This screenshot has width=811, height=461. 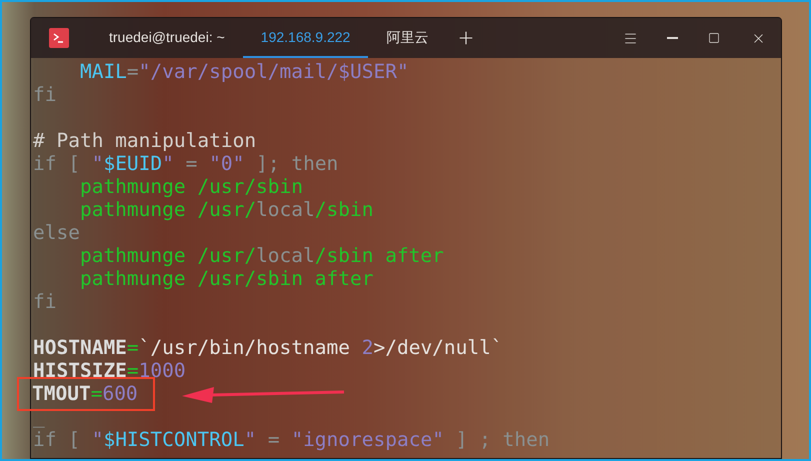 I want to click on maximize-icon, so click(x=714, y=38).